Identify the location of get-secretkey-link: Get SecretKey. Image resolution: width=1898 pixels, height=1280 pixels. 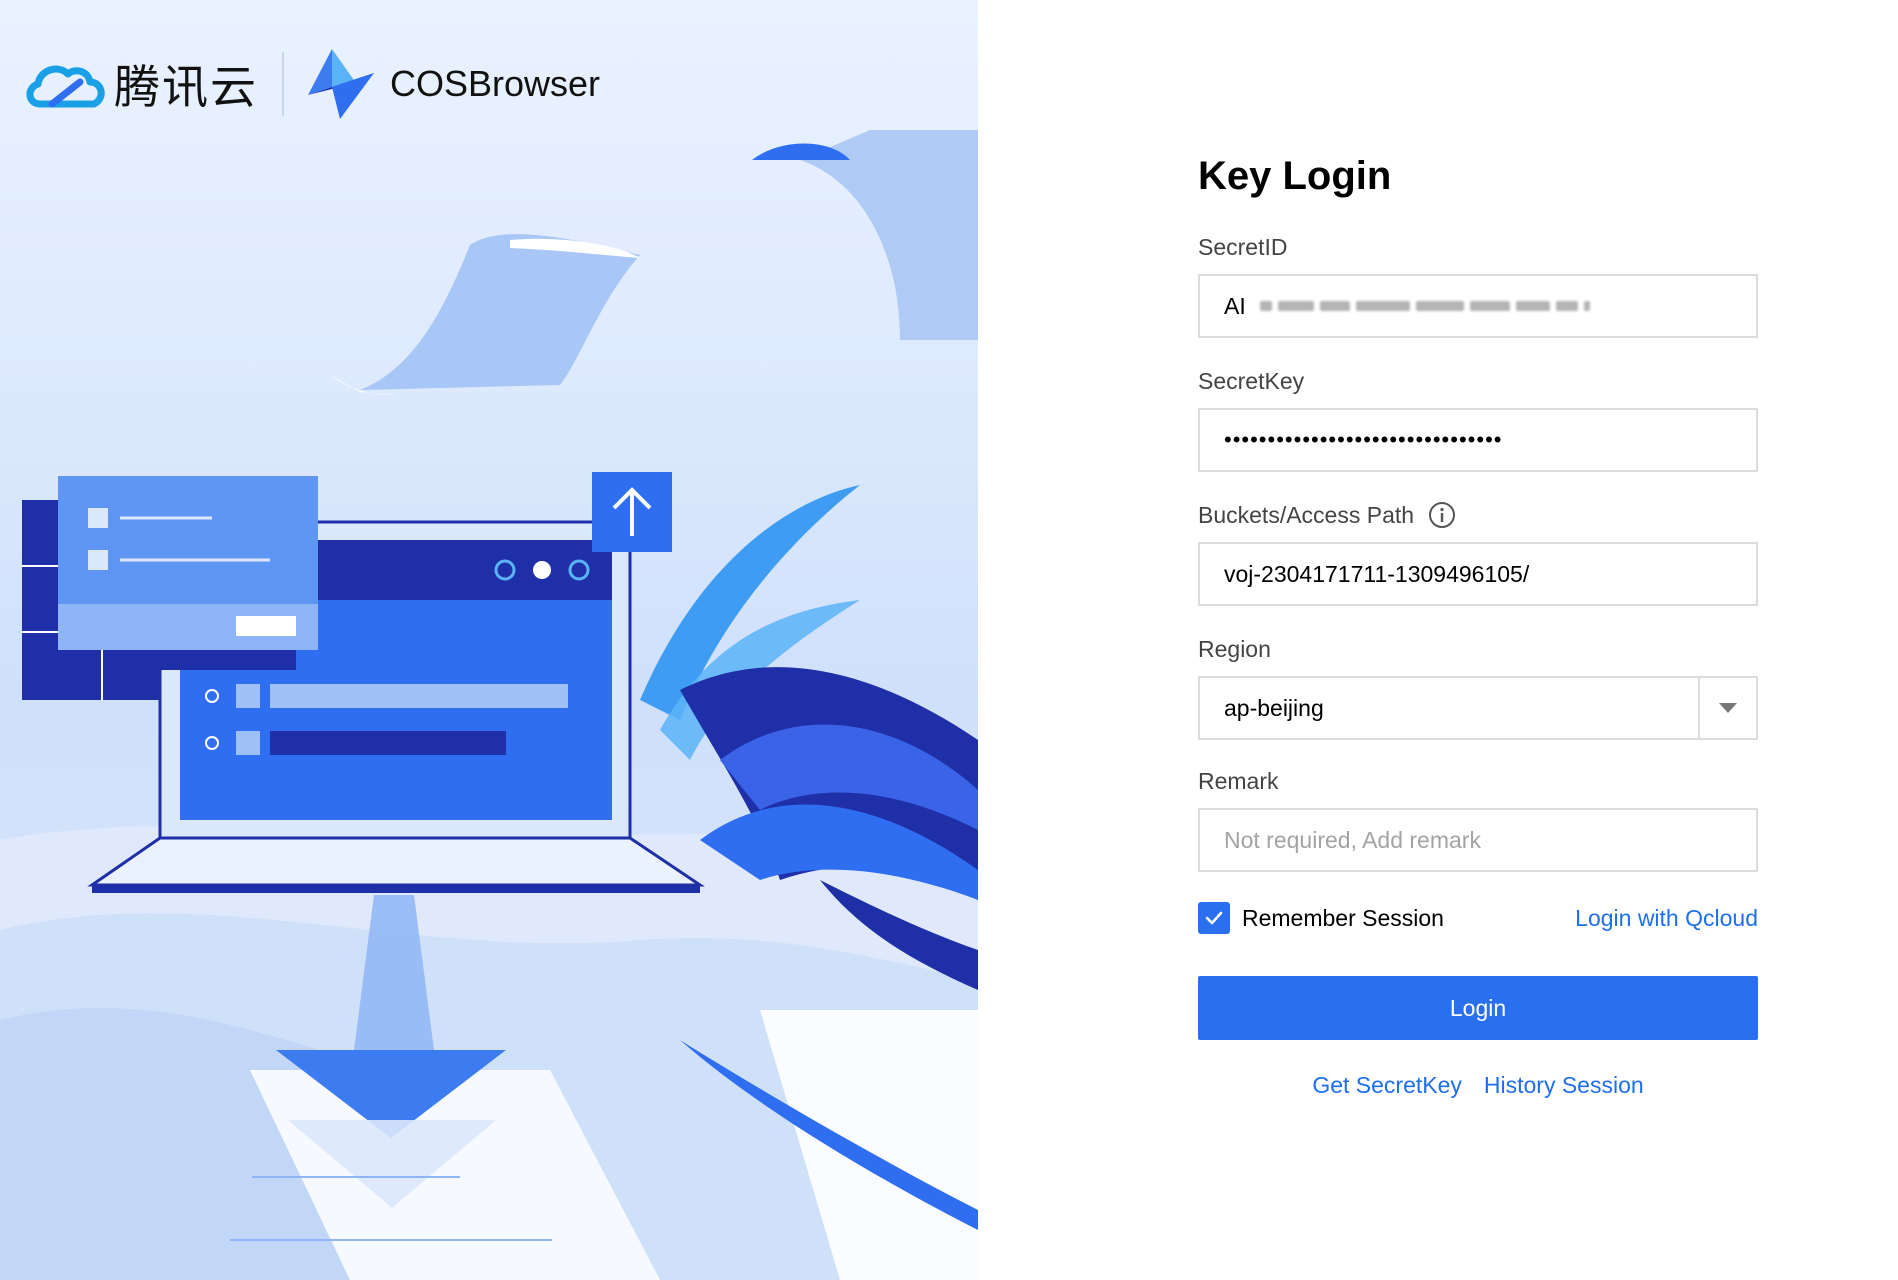
(1387, 1085).